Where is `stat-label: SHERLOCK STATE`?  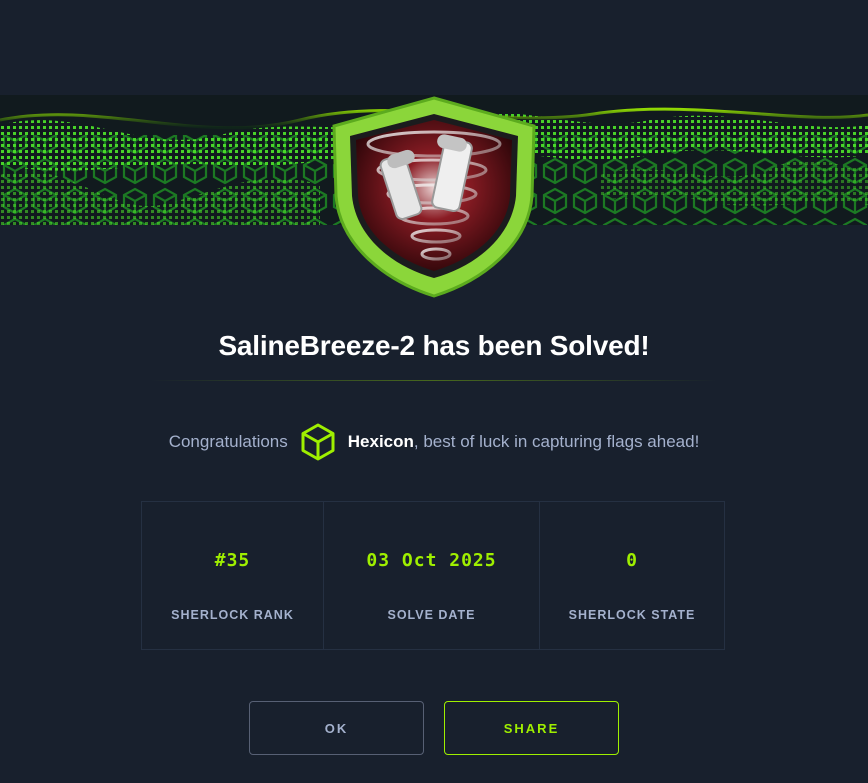 stat-label: SHERLOCK STATE is located at coordinates (632, 615).